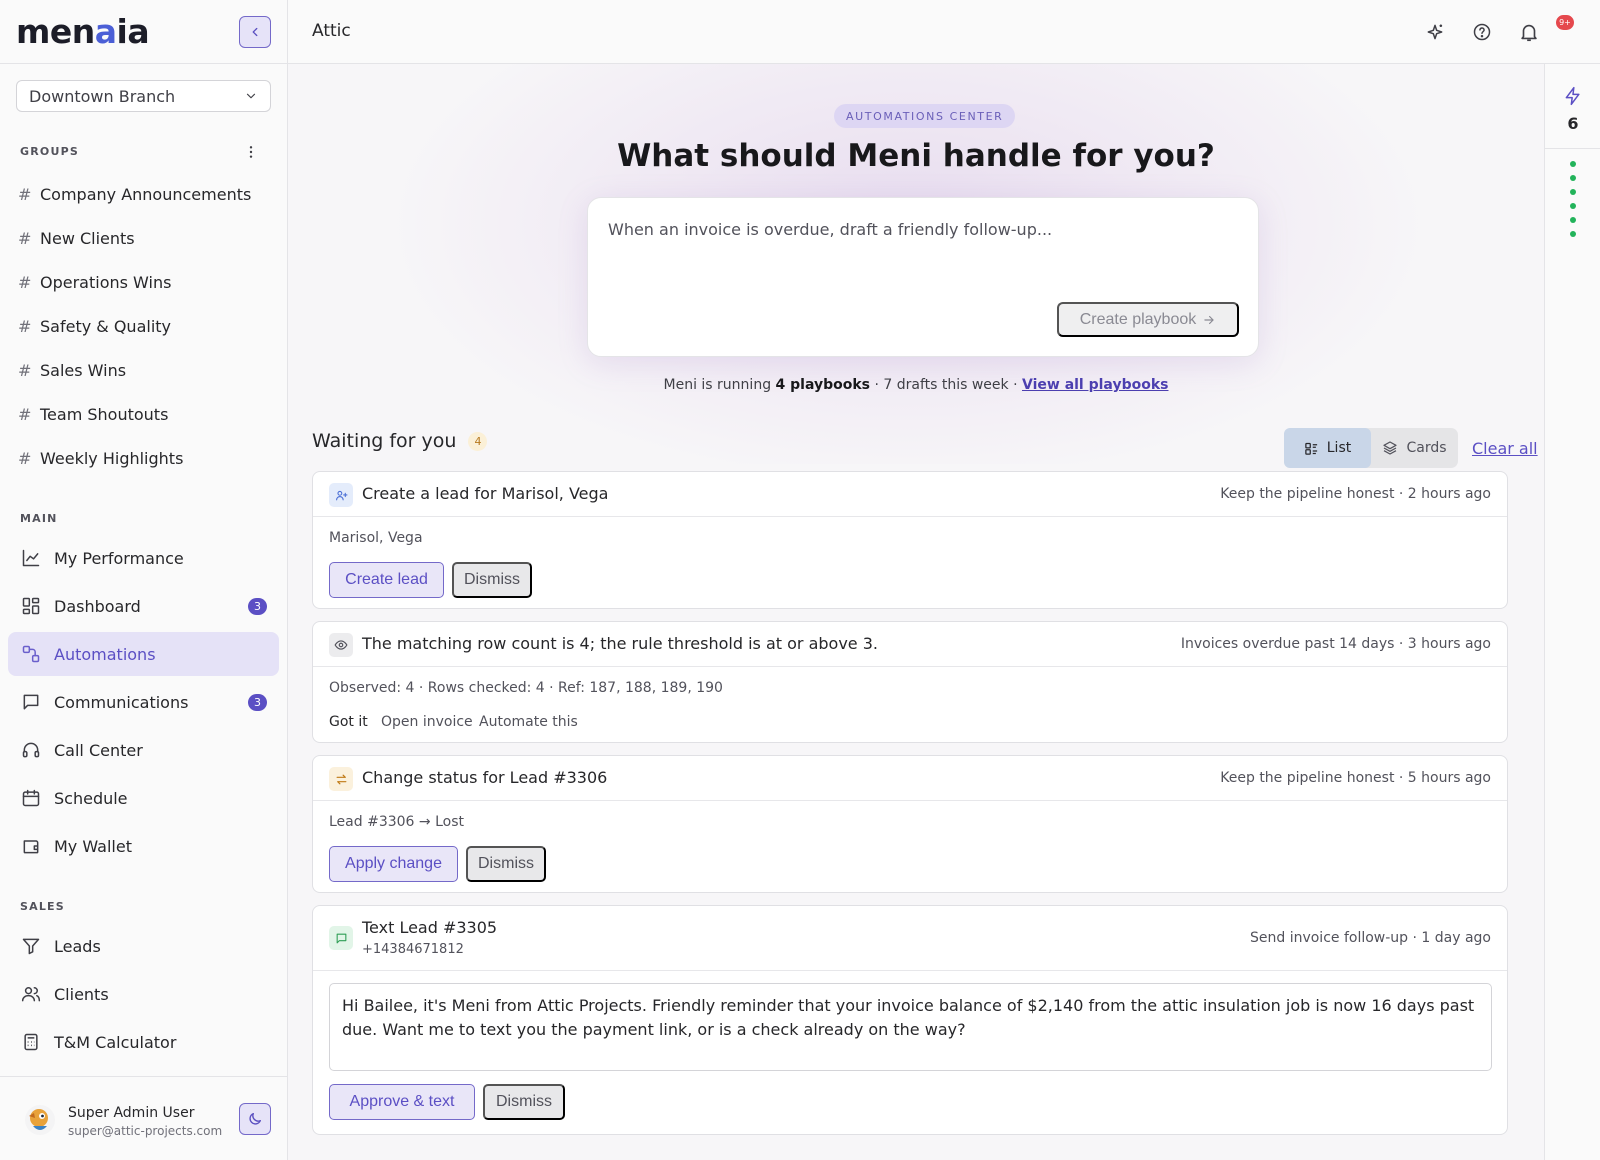  I want to click on running-prefix: Meni is running, so click(719, 385).